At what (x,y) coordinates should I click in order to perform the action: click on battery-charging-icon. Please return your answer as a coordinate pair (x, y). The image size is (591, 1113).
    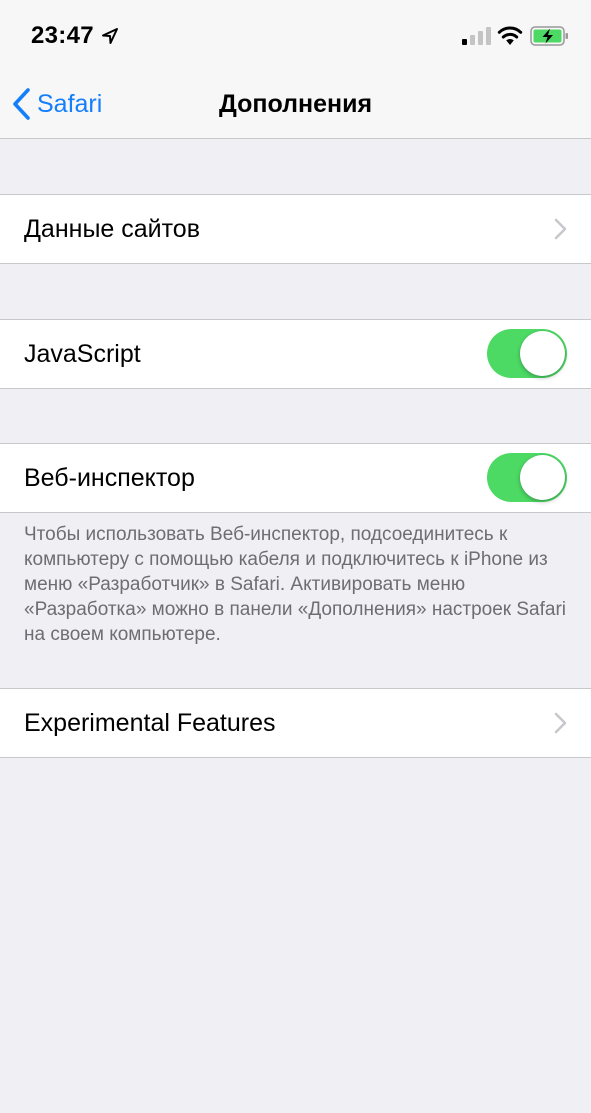
    Looking at the image, I should click on (549, 36).